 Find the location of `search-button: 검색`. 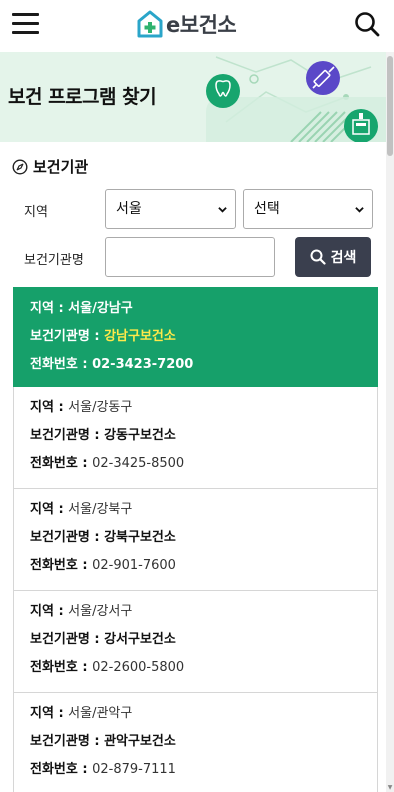

search-button: 검색 is located at coordinates (333, 257).